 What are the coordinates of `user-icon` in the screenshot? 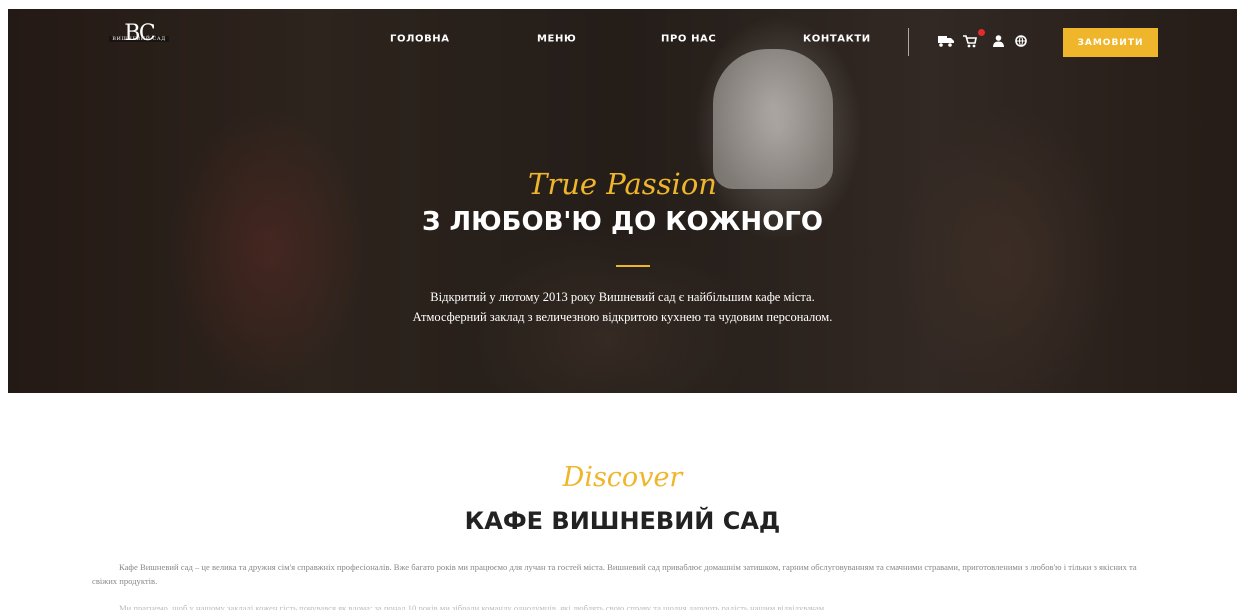 It's located at (998, 42).